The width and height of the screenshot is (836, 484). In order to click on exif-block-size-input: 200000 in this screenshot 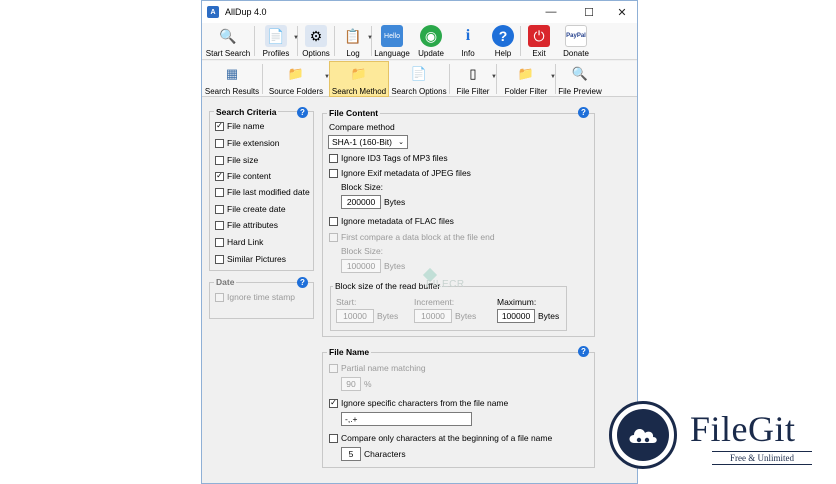, I will do `click(361, 202)`.